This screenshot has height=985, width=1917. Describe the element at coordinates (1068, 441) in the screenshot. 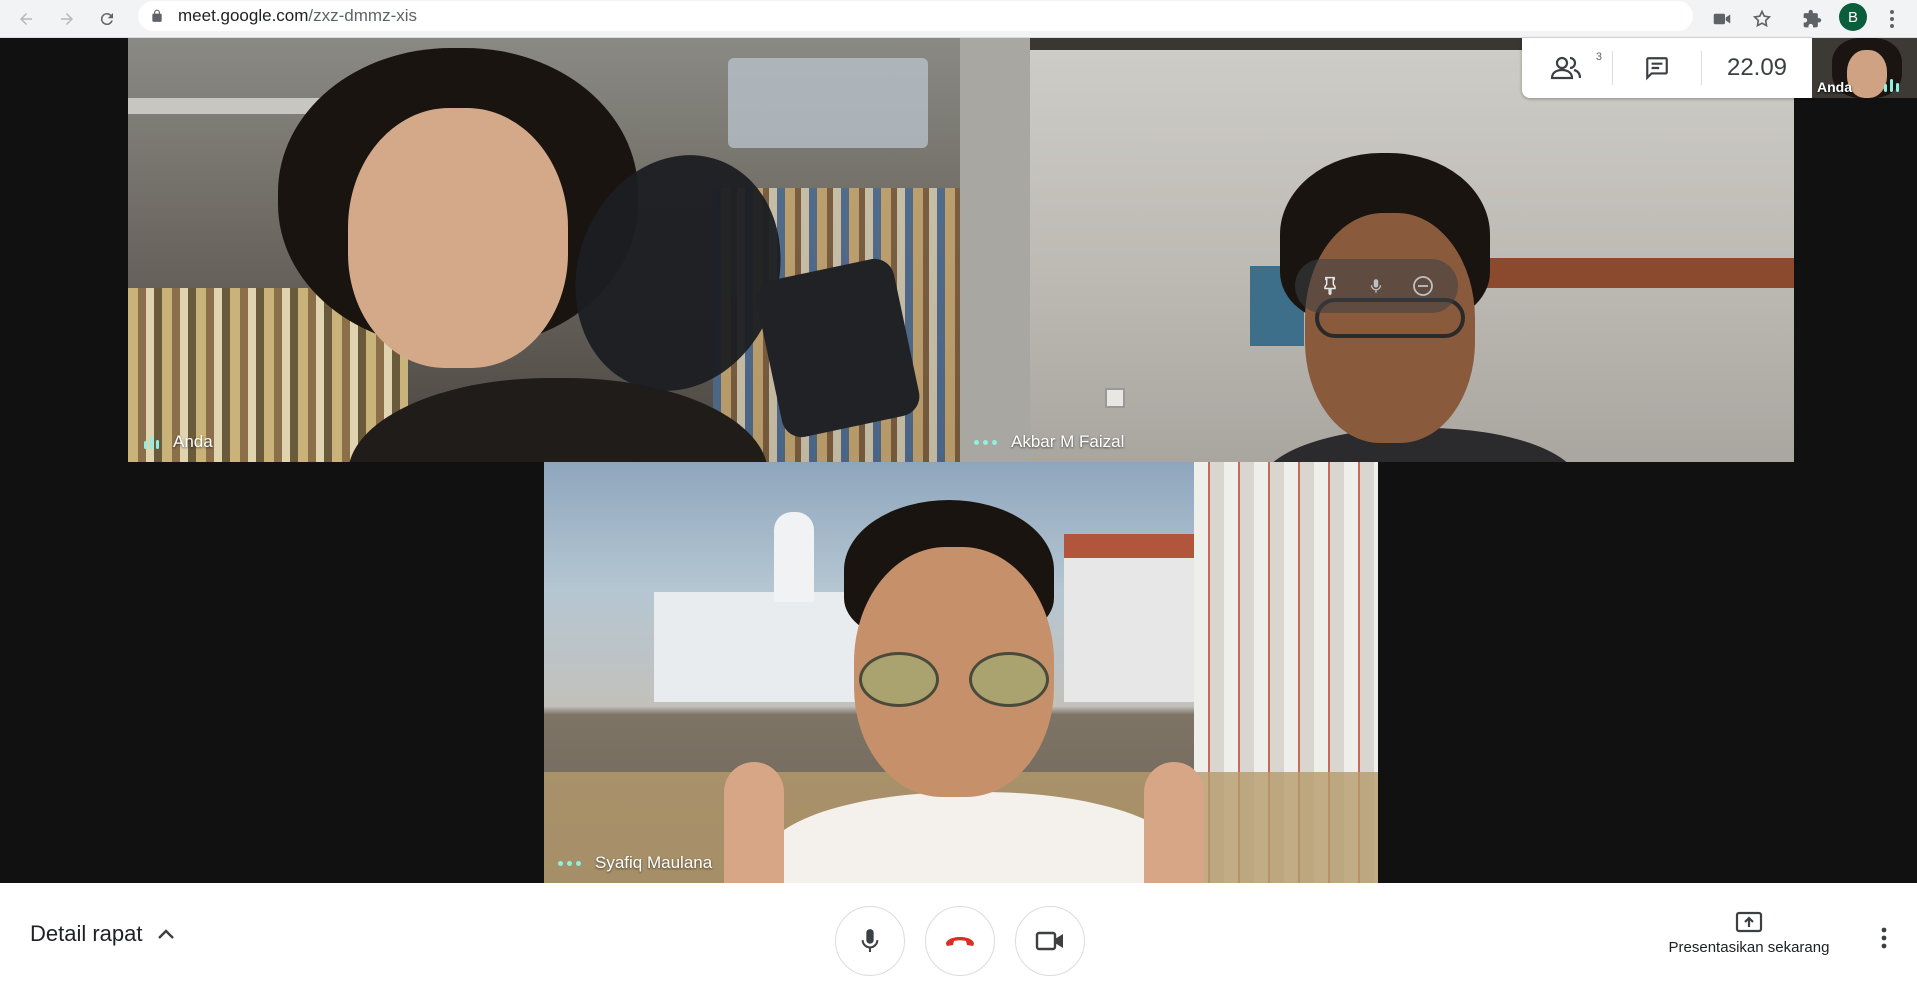

I see `participant-name: Akbar M Faizal` at that location.